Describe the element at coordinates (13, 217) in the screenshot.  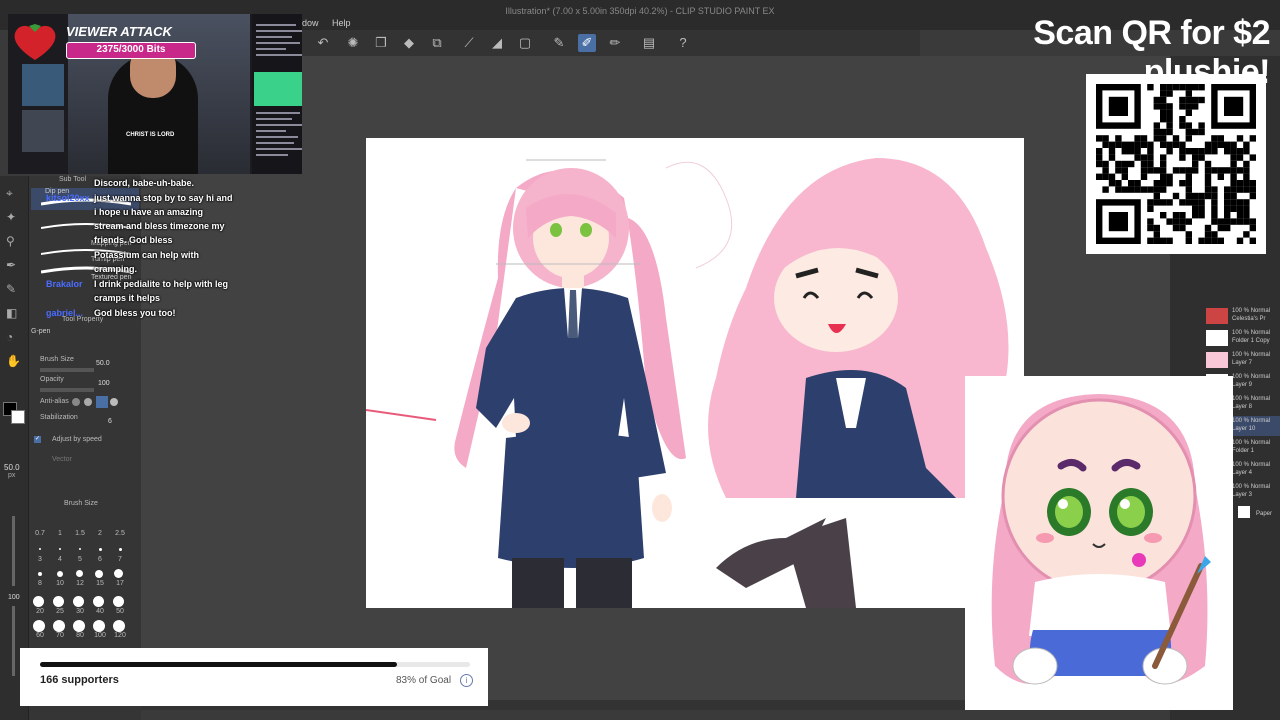
I see `magic-wand-icon: ✦` at that location.